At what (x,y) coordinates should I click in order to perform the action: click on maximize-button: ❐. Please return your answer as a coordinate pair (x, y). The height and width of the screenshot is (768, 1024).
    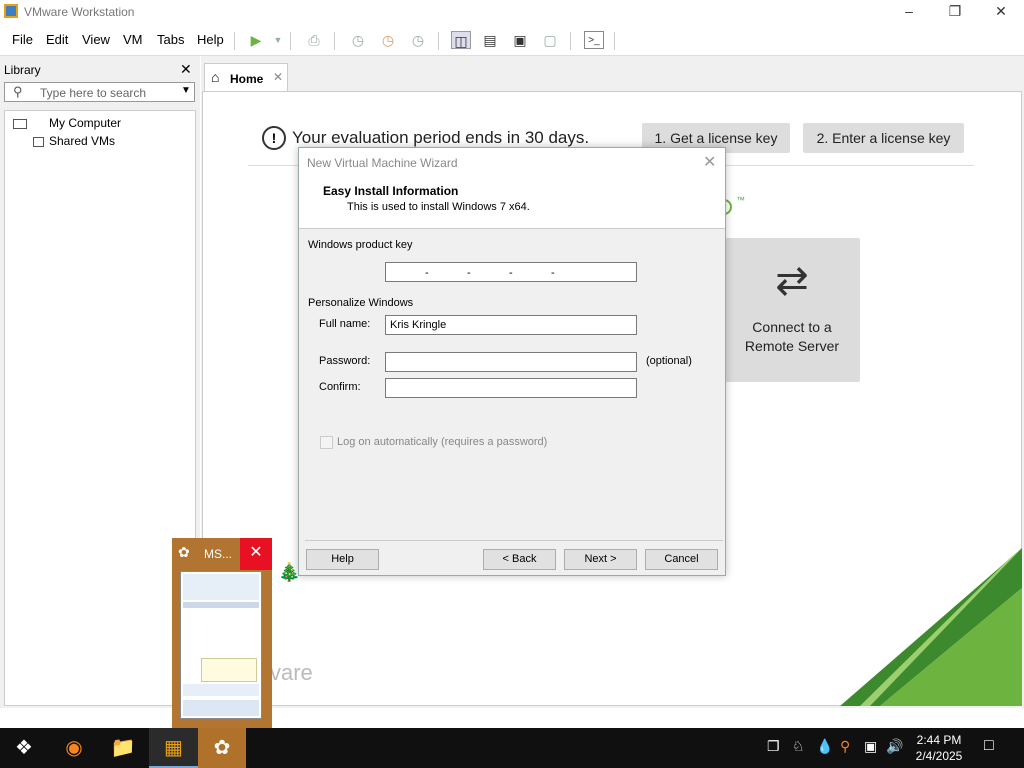
    Looking at the image, I should click on (955, 12).